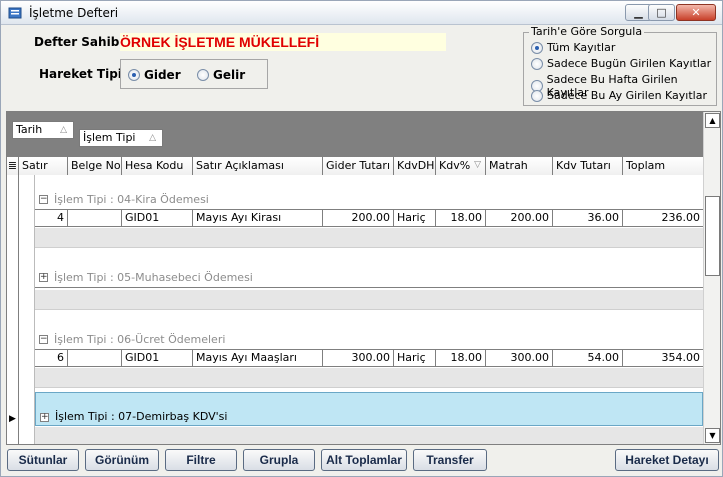 This screenshot has width=723, height=477. Describe the element at coordinates (279, 460) in the screenshot. I see `group-button: Grupla` at that location.